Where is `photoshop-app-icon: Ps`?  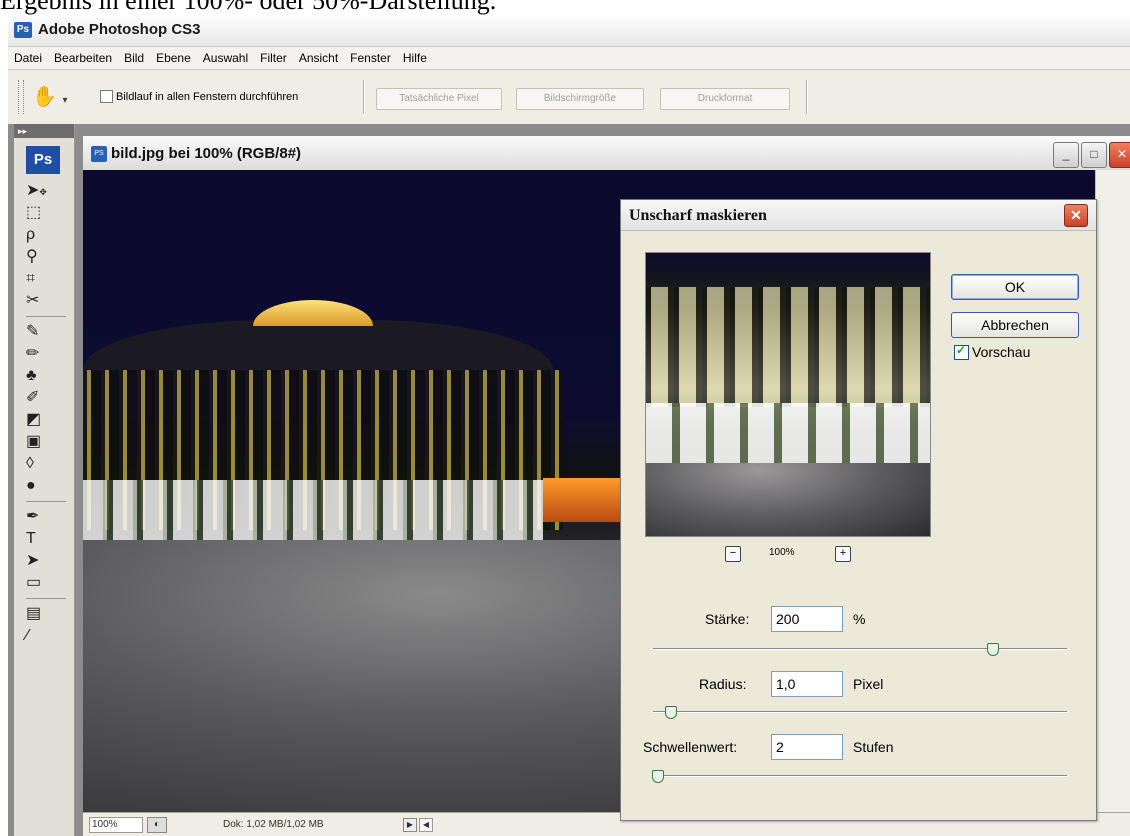 photoshop-app-icon: Ps is located at coordinates (23, 30).